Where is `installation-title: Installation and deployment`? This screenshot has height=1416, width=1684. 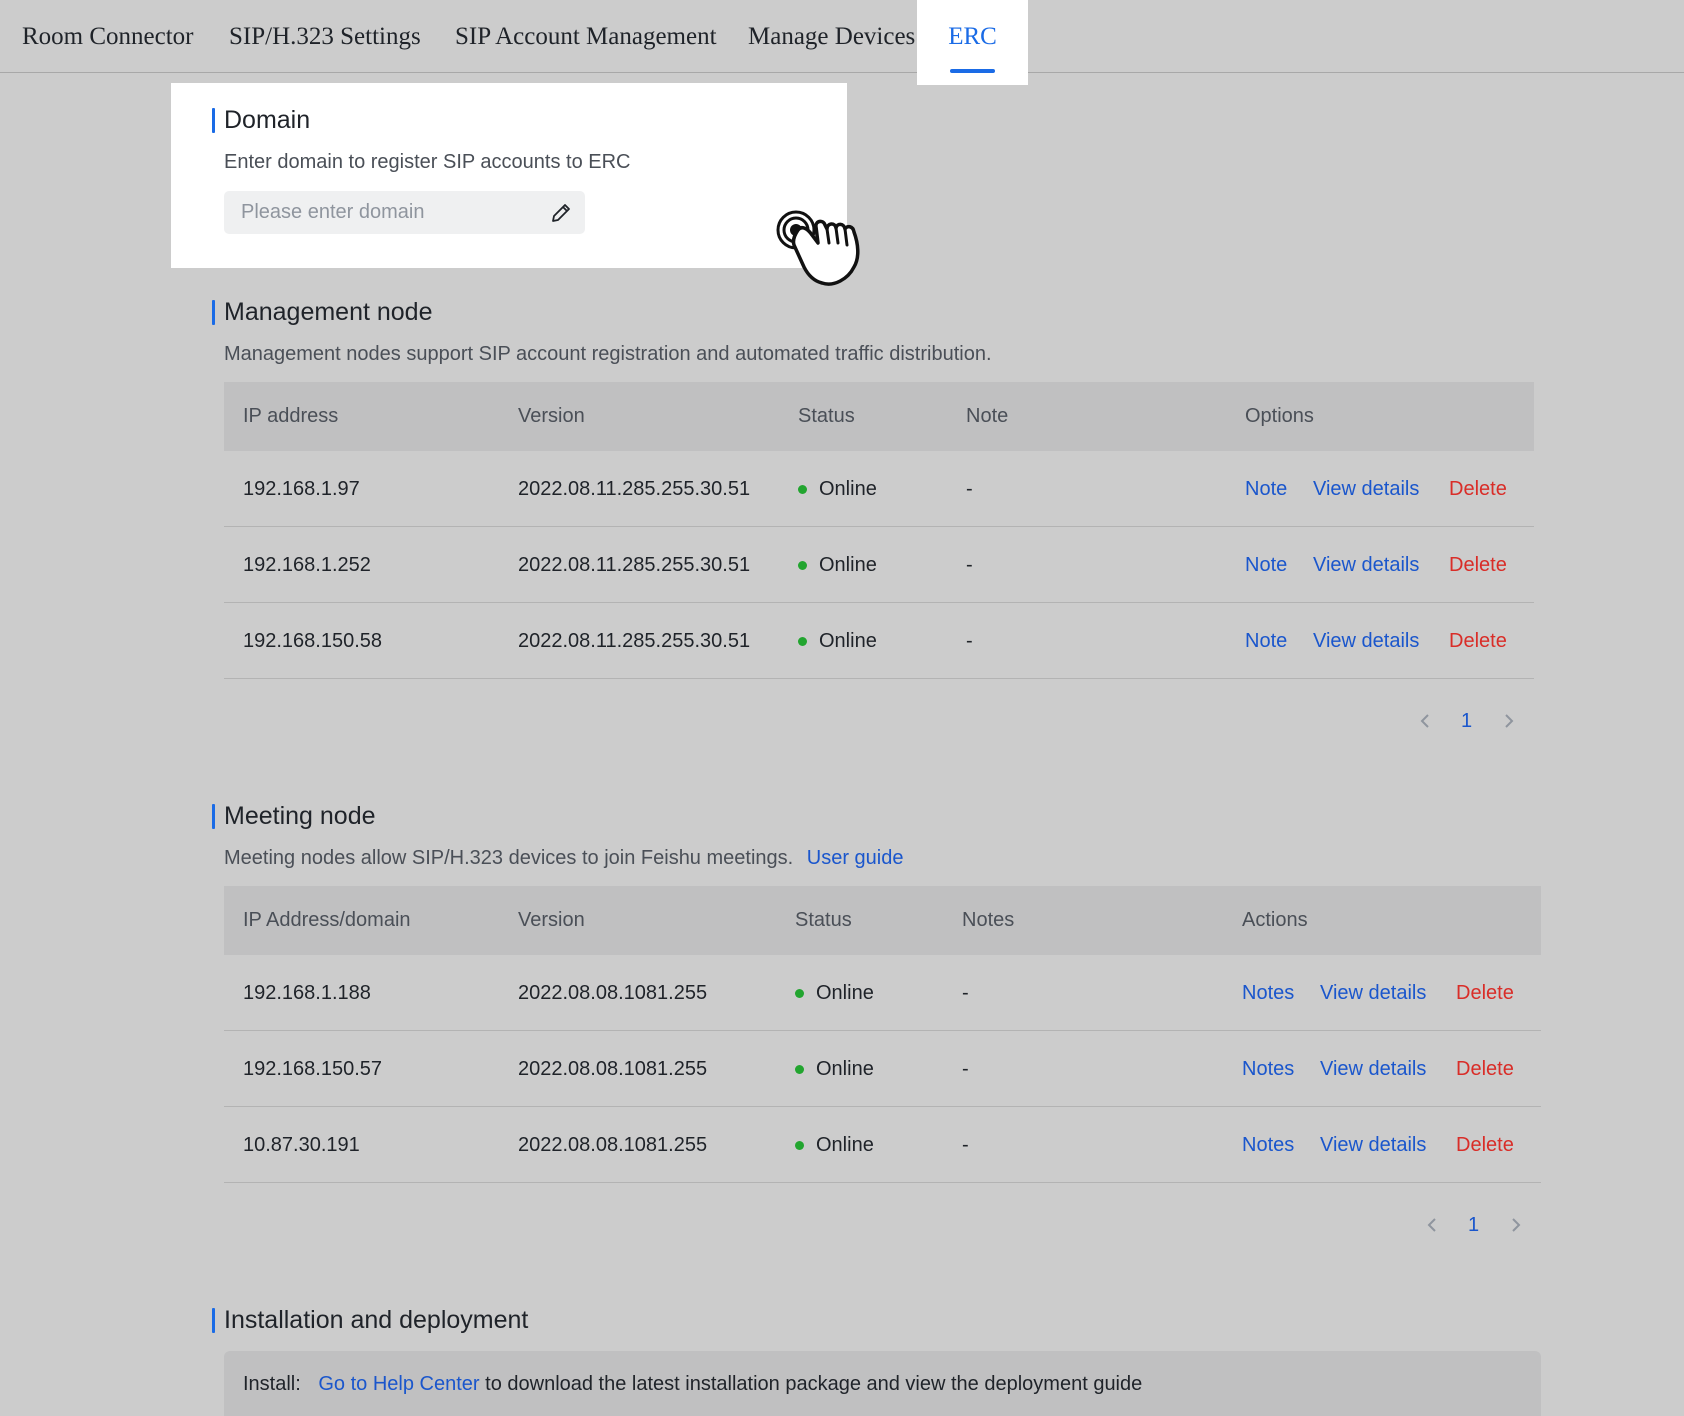 installation-title: Installation and deployment is located at coordinates (370, 1320).